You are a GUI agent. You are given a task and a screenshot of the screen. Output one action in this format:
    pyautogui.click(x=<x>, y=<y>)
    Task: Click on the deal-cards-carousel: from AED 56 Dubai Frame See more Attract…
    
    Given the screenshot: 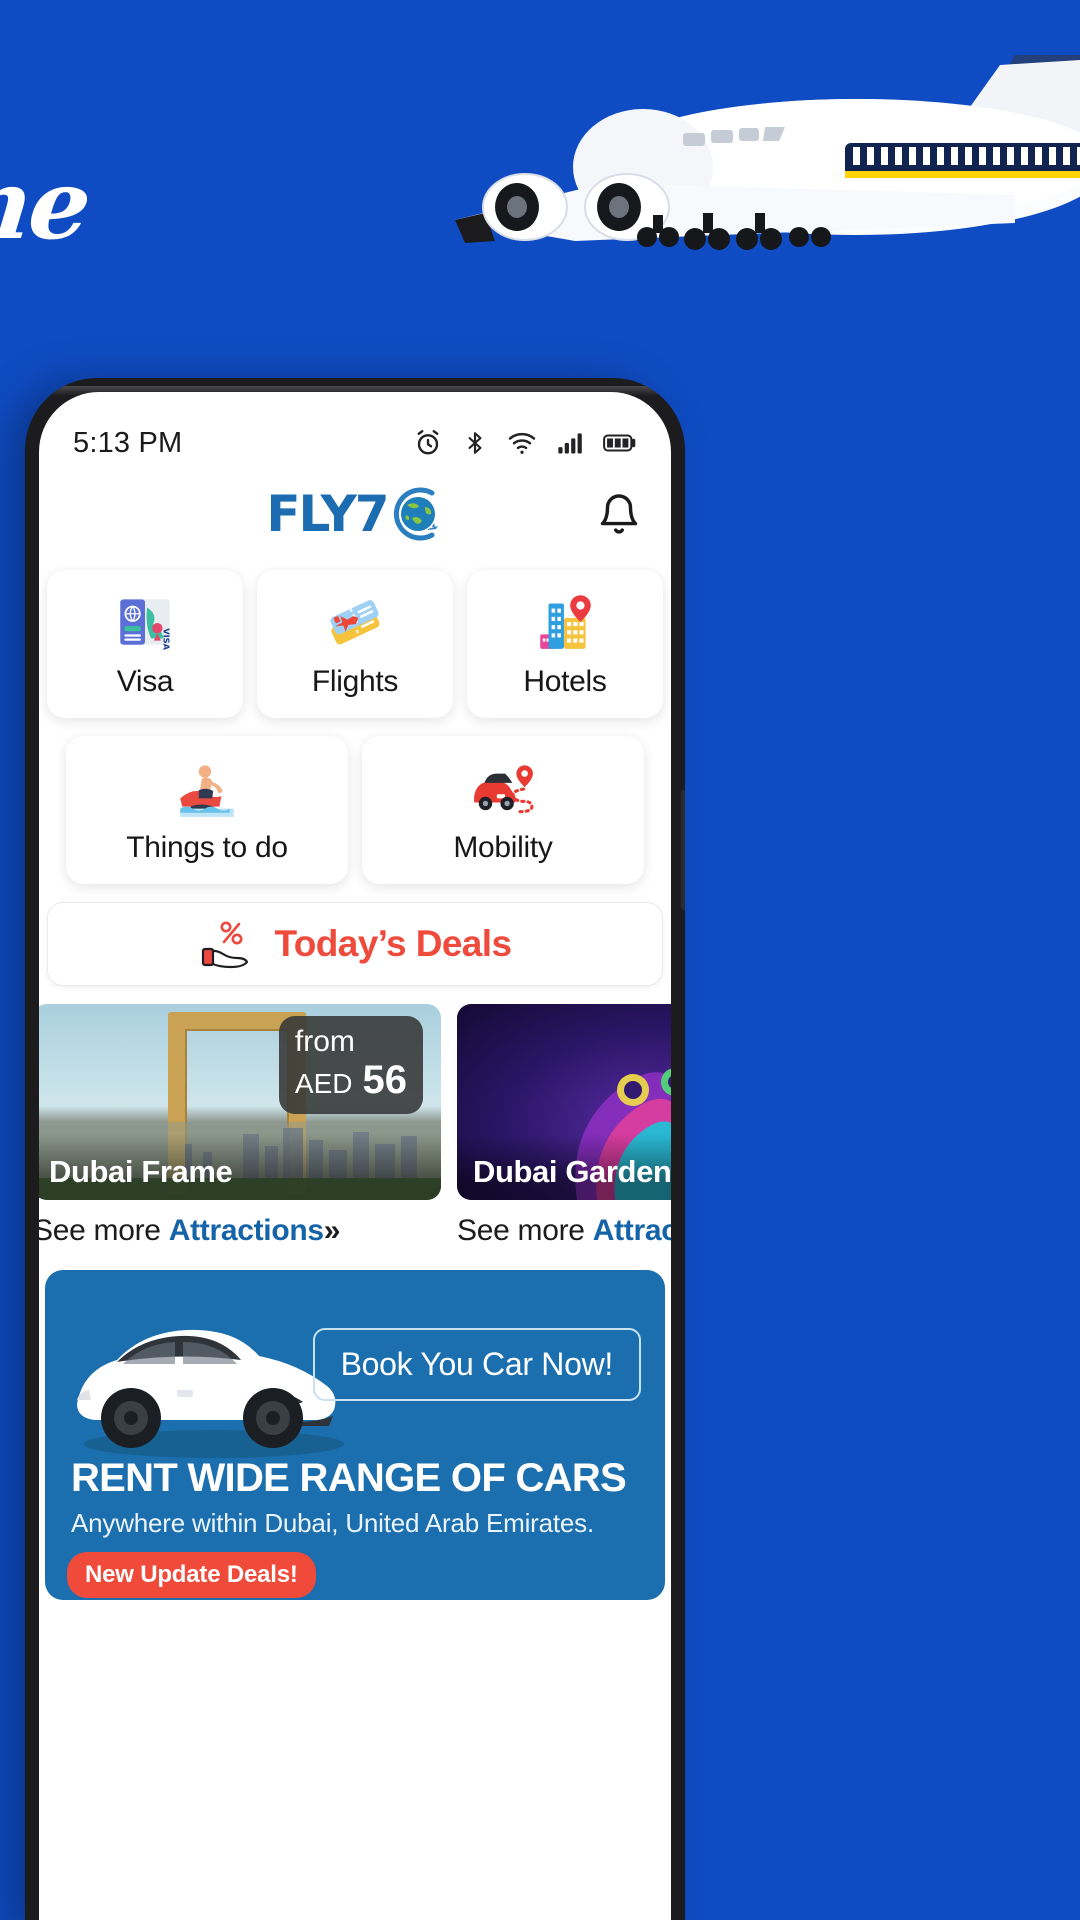 What is the action you would take?
    pyautogui.click(x=355, y=1117)
    